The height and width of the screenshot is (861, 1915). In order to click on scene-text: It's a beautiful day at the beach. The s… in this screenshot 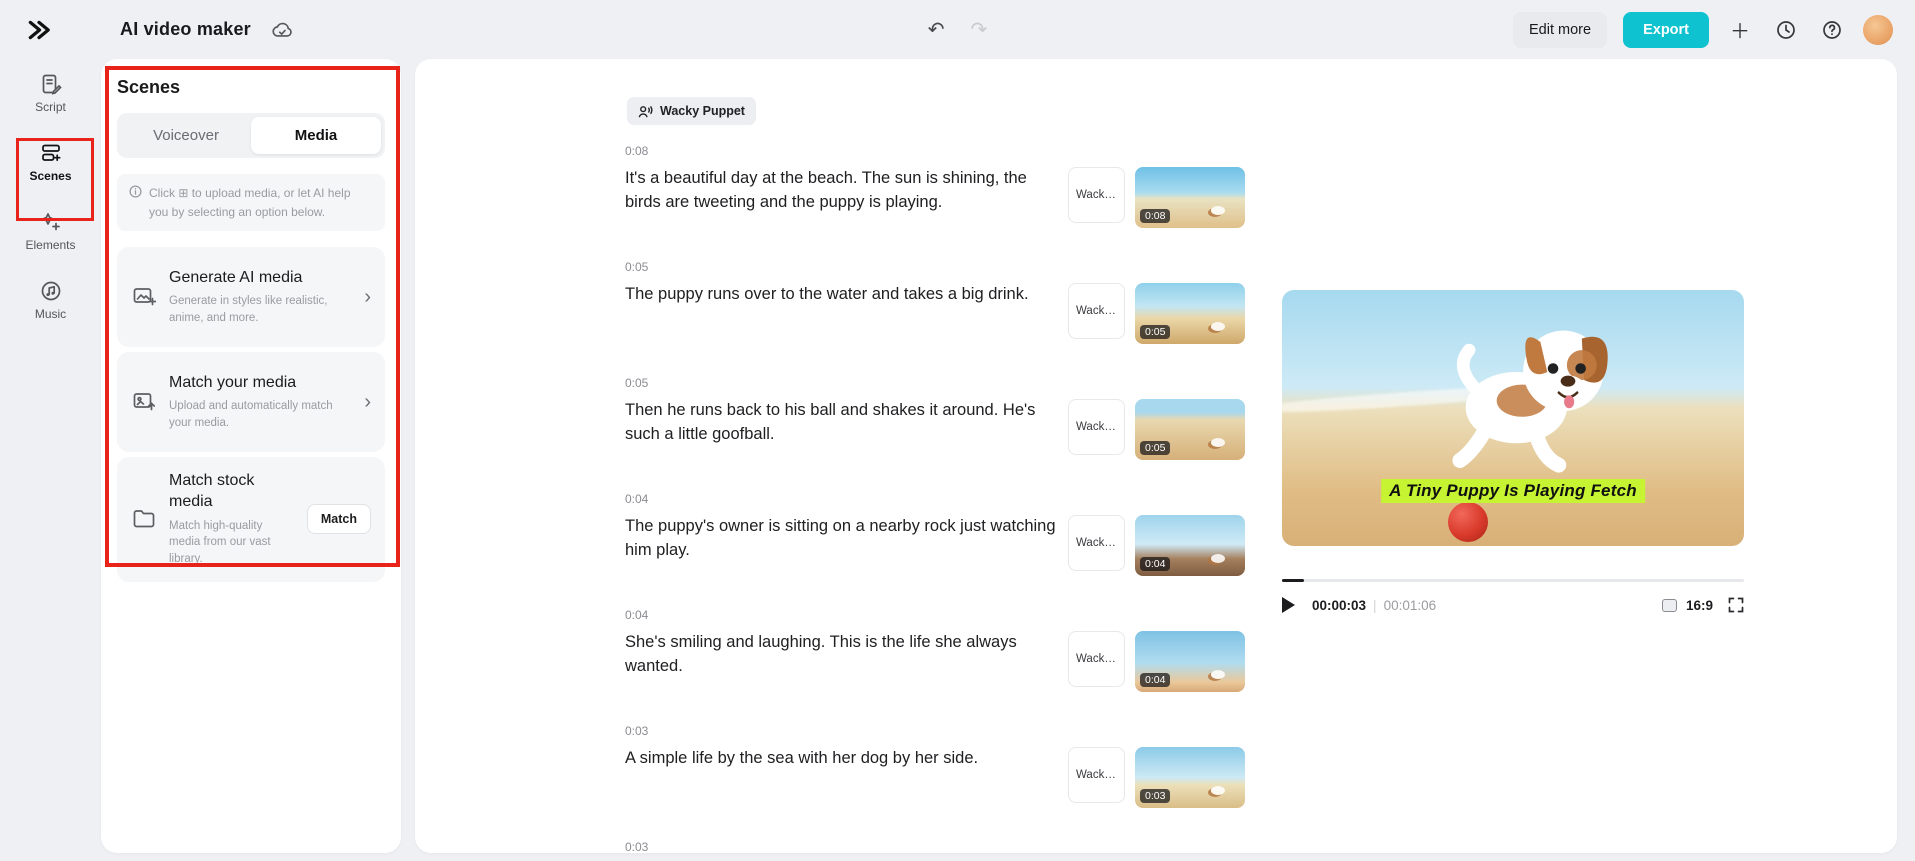, I will do `click(841, 190)`.